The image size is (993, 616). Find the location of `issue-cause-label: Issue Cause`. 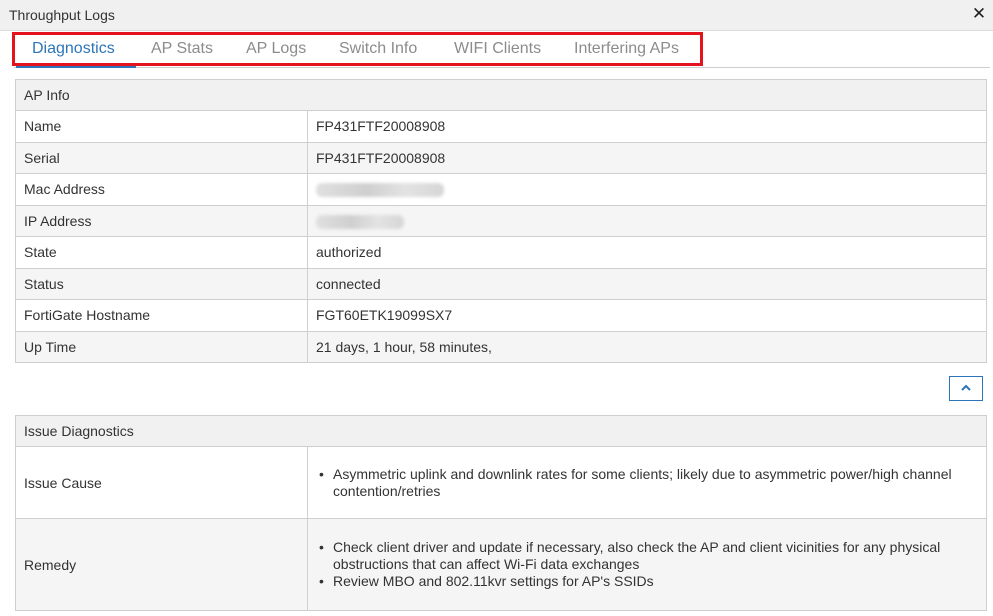

issue-cause-label: Issue Cause is located at coordinates (161, 482).